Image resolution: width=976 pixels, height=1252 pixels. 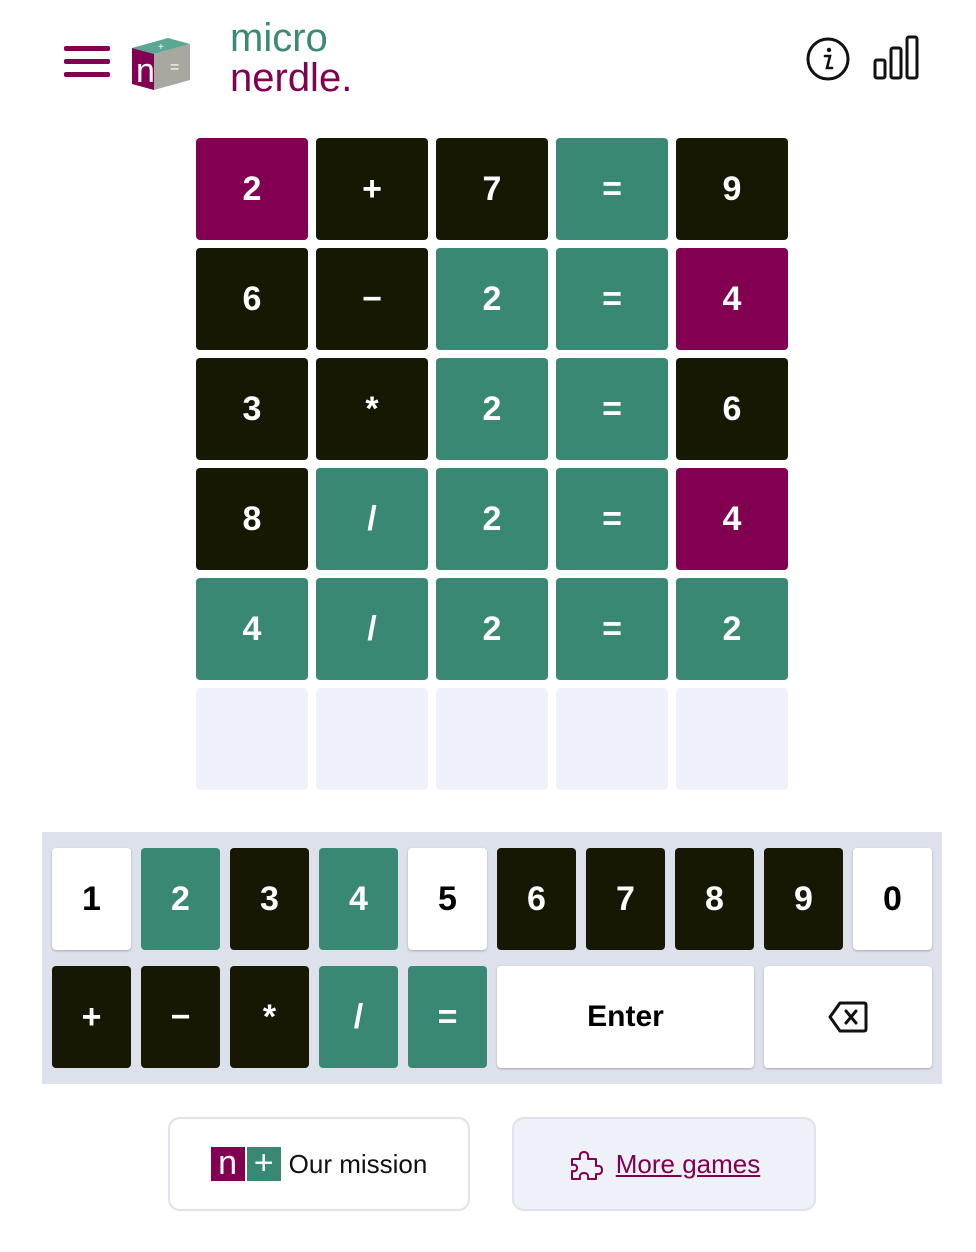 I want to click on board-row: 8/2 = 4, so click(x=492, y=519).